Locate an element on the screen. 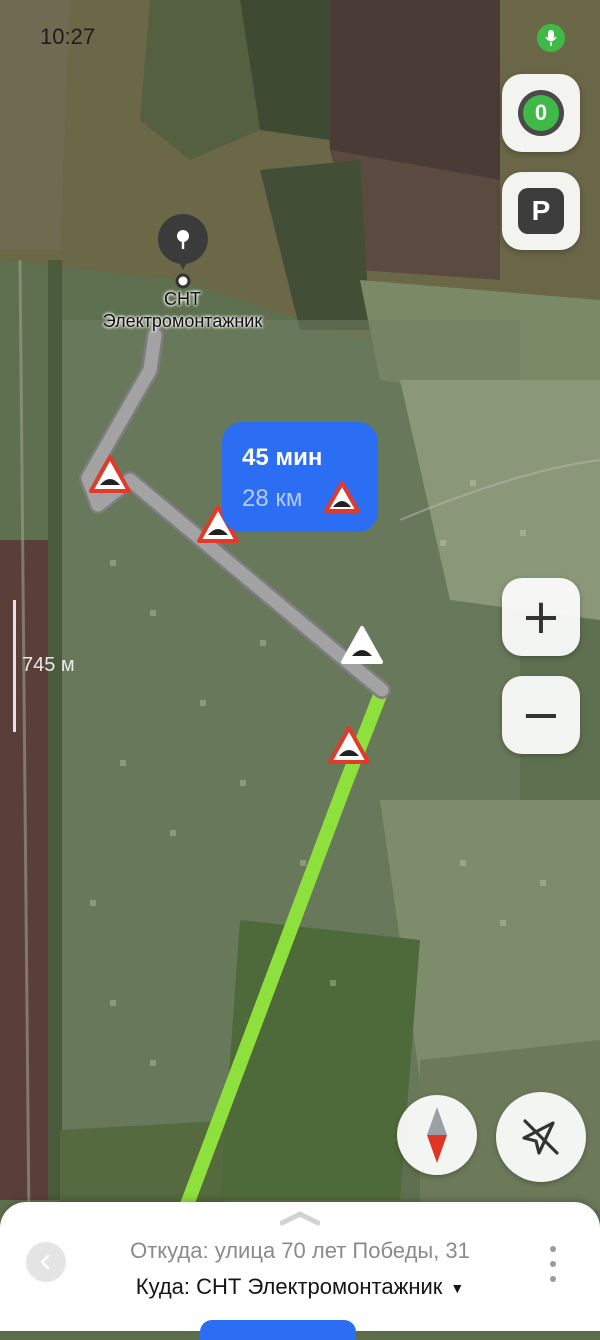 This screenshot has height=1340, width=600. scale-bar is located at coordinates (14, 666).